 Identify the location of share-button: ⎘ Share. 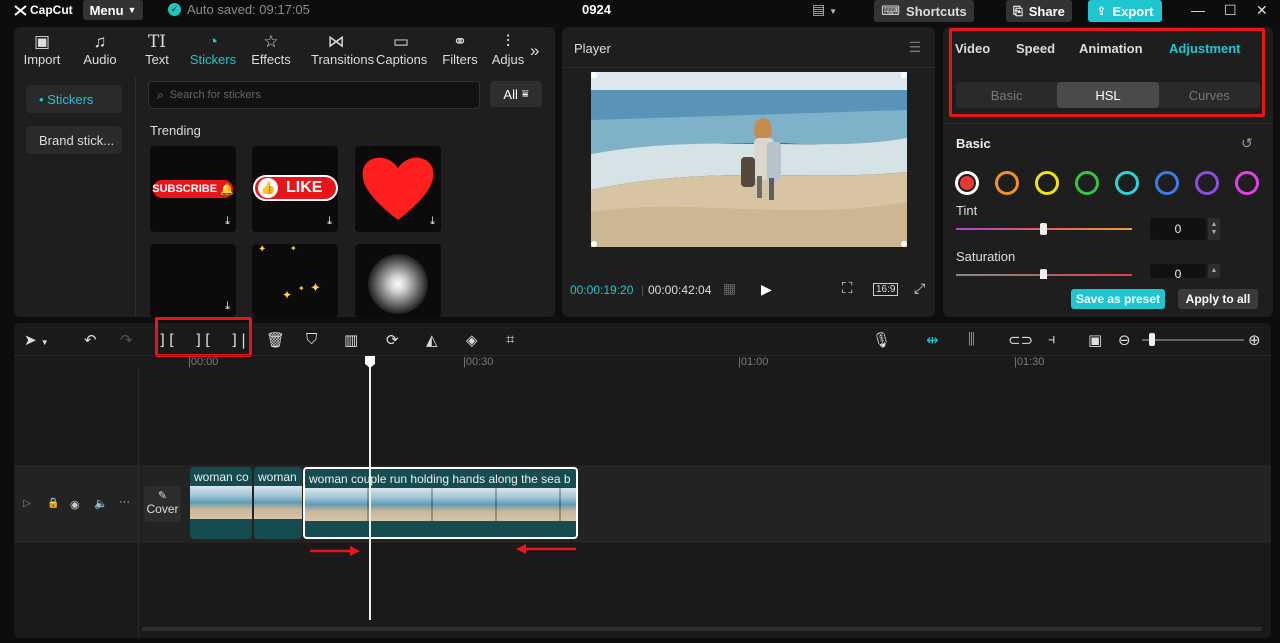
(1039, 11).